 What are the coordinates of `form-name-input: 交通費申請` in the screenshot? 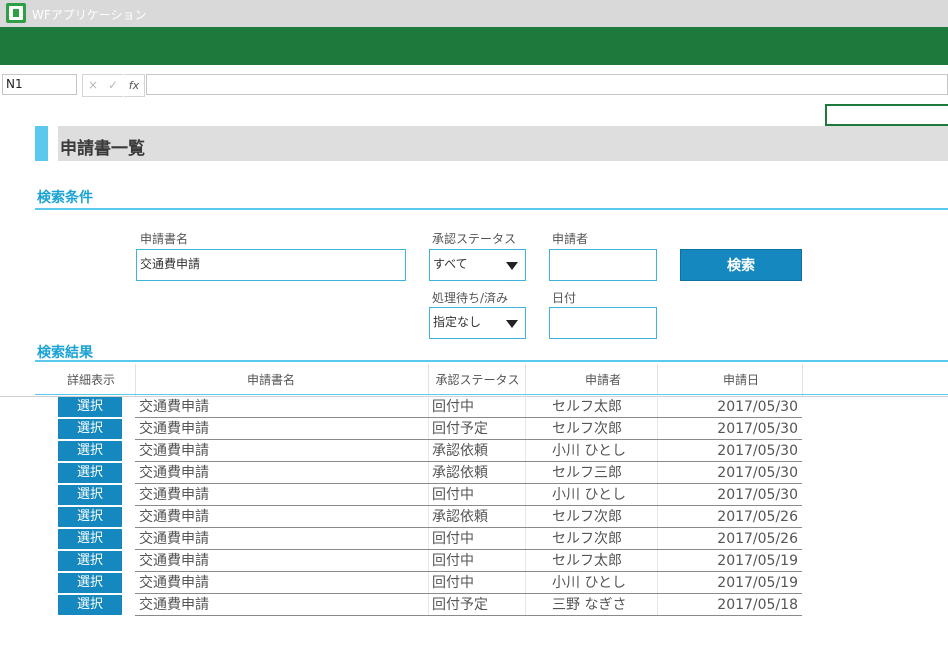 It's located at (271, 265).